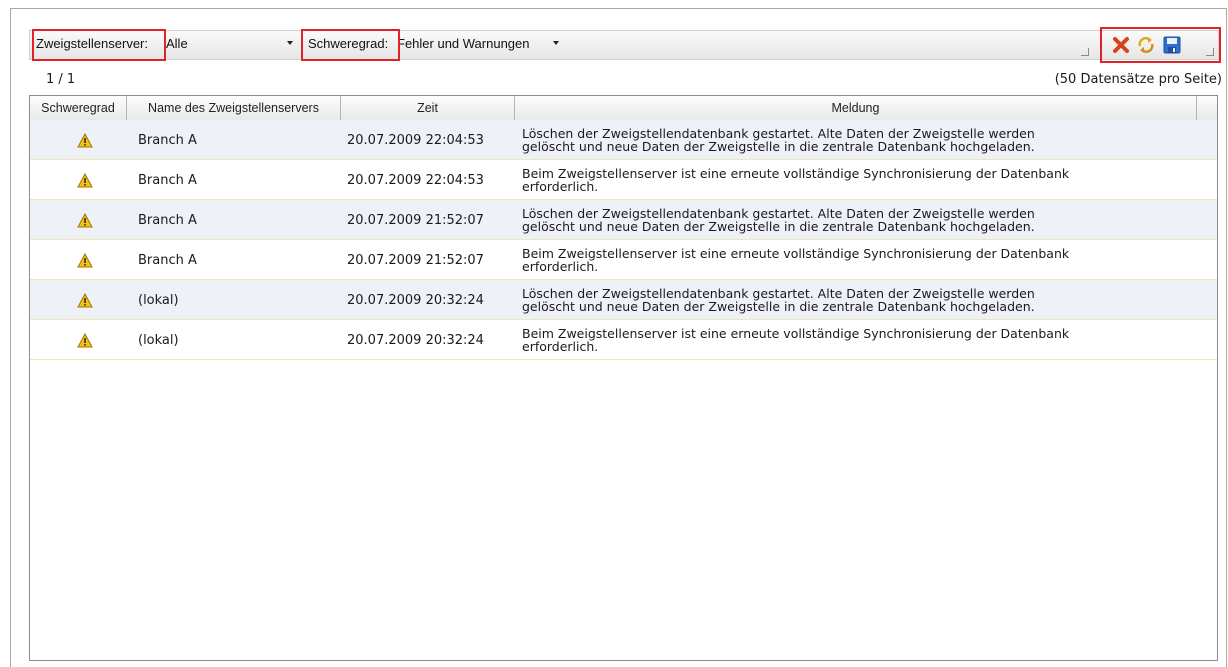 This screenshot has width=1228, height=667. Describe the element at coordinates (232, 45) in the screenshot. I see `branch-server-dropdown: Alle` at that location.